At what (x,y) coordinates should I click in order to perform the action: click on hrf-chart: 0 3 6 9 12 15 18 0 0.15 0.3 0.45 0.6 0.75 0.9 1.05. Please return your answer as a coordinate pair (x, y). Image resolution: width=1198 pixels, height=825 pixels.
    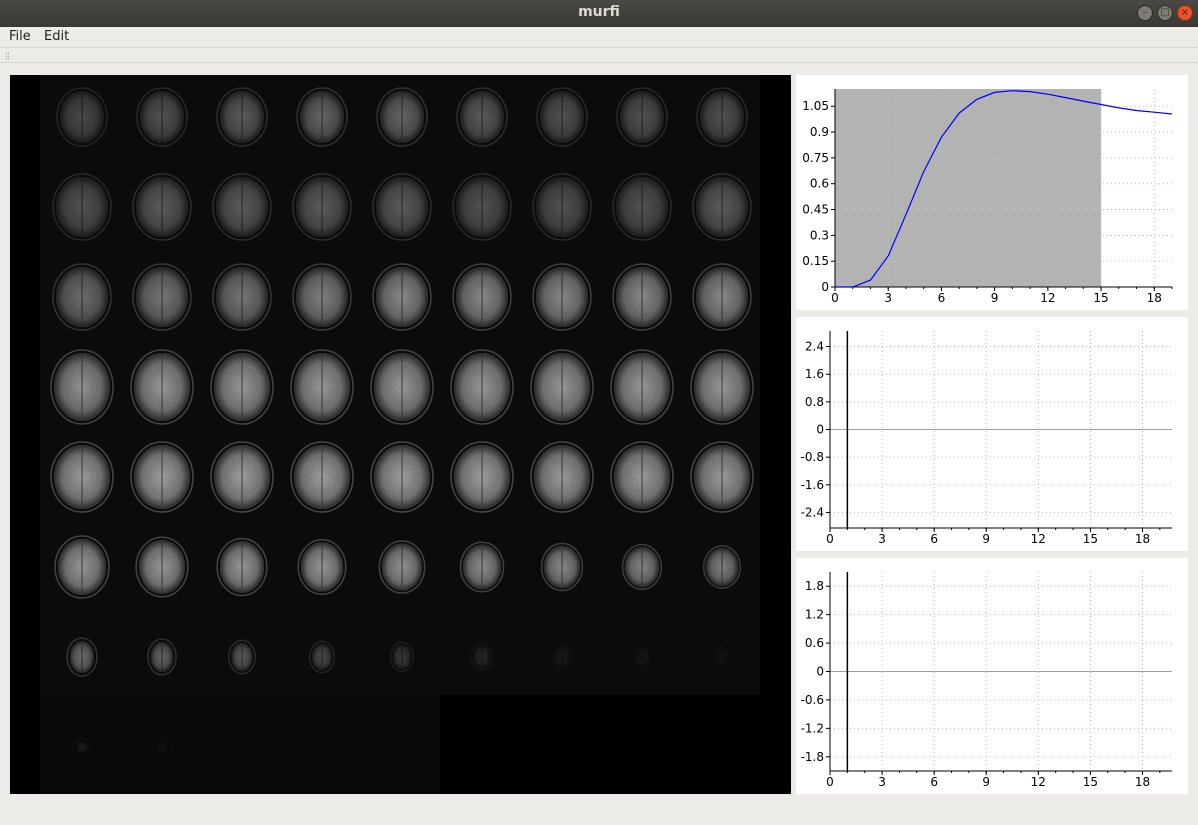
    Looking at the image, I should click on (987, 197).